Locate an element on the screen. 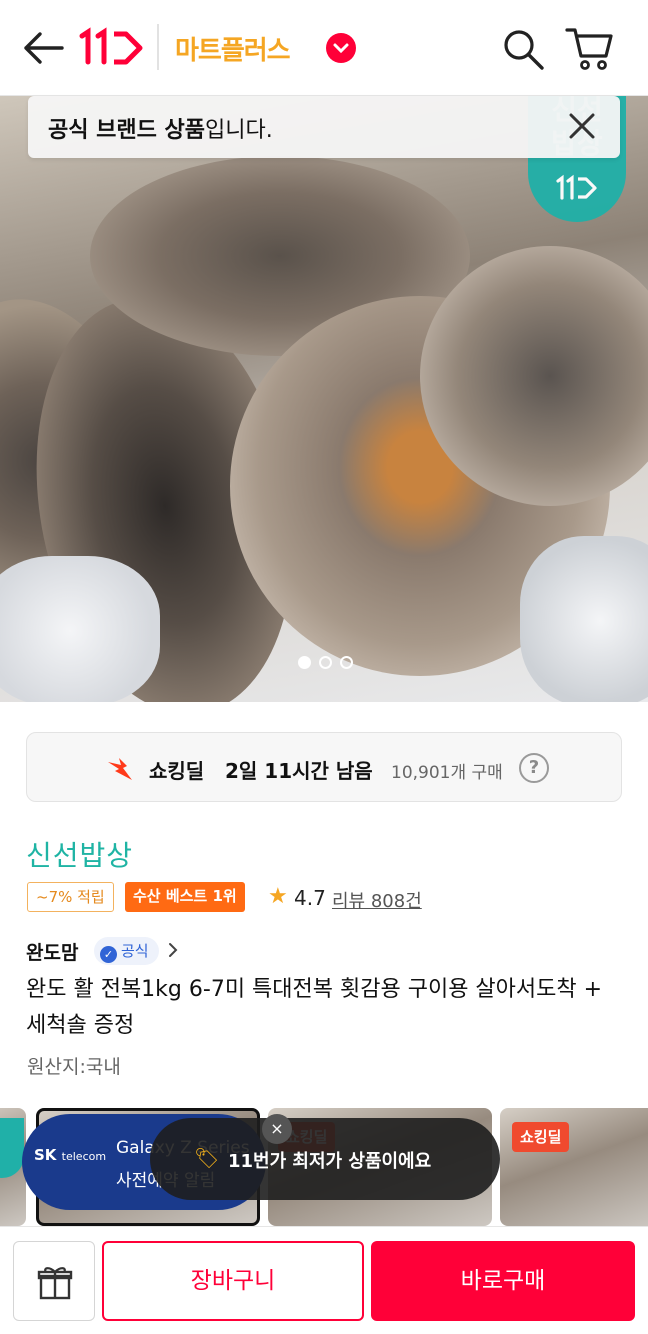 Image resolution: width=648 pixels, height=1334 pixels. gift-icon is located at coordinates (55, 1283).